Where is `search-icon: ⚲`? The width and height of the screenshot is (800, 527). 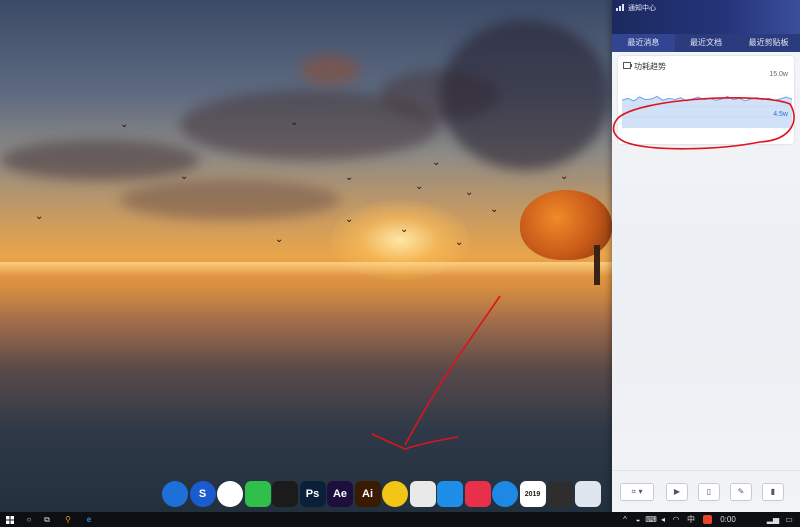
search-icon: ⚲ is located at coordinates (68, 519).